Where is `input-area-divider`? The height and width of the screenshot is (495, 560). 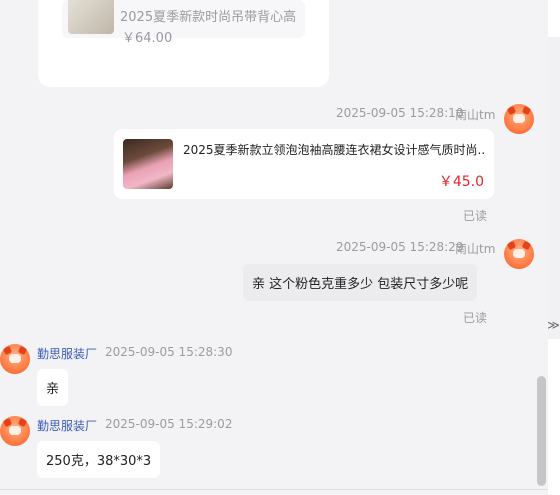 input-area-divider is located at coordinates (274, 489).